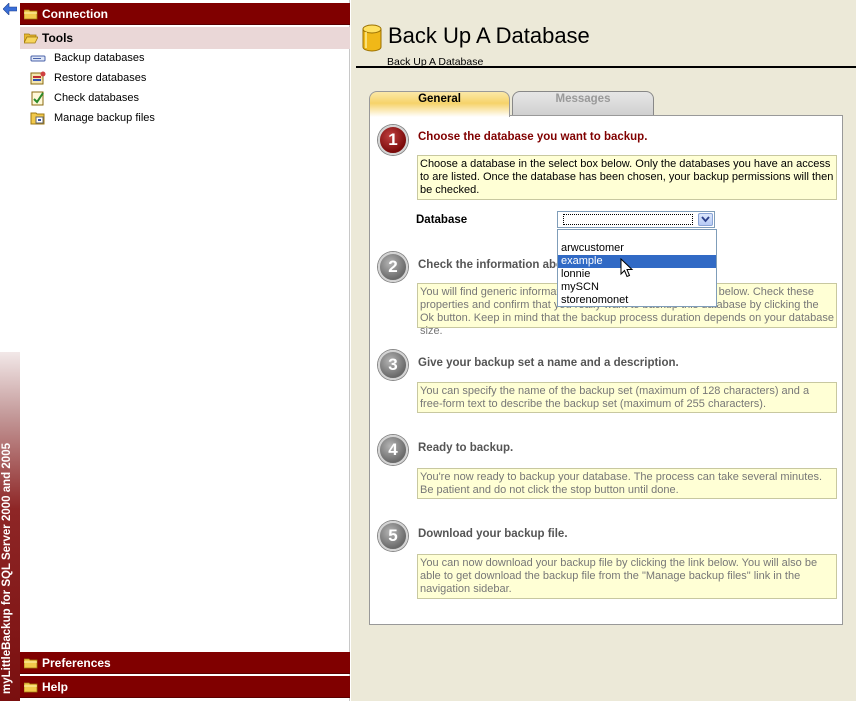 The height and width of the screenshot is (701, 856). Describe the element at coordinates (442, 220) in the screenshot. I see `database-label: Database` at that location.